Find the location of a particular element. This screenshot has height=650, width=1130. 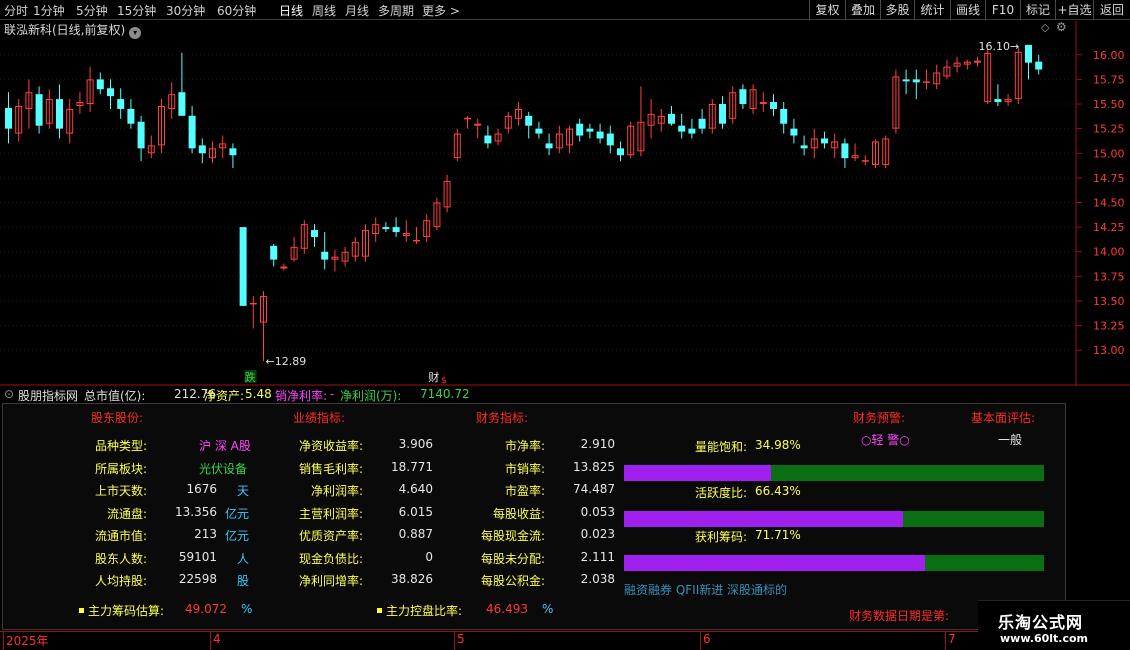

marker-finance-sub: $ is located at coordinates (444, 381).